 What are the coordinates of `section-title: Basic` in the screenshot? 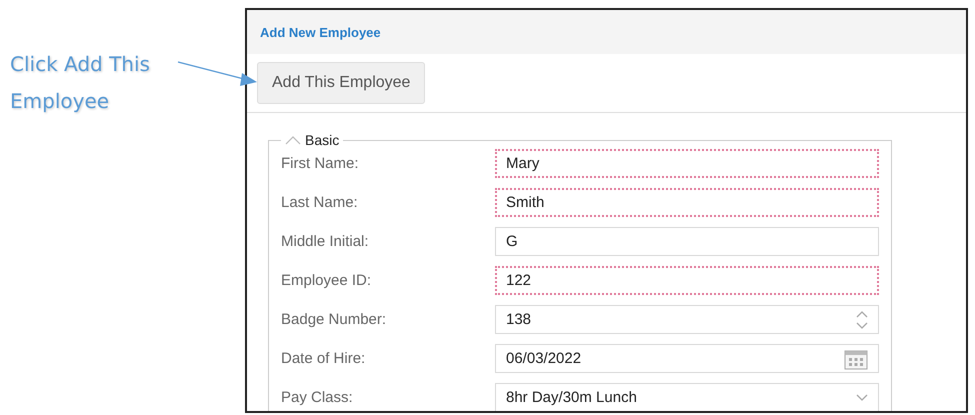 It's located at (322, 140).